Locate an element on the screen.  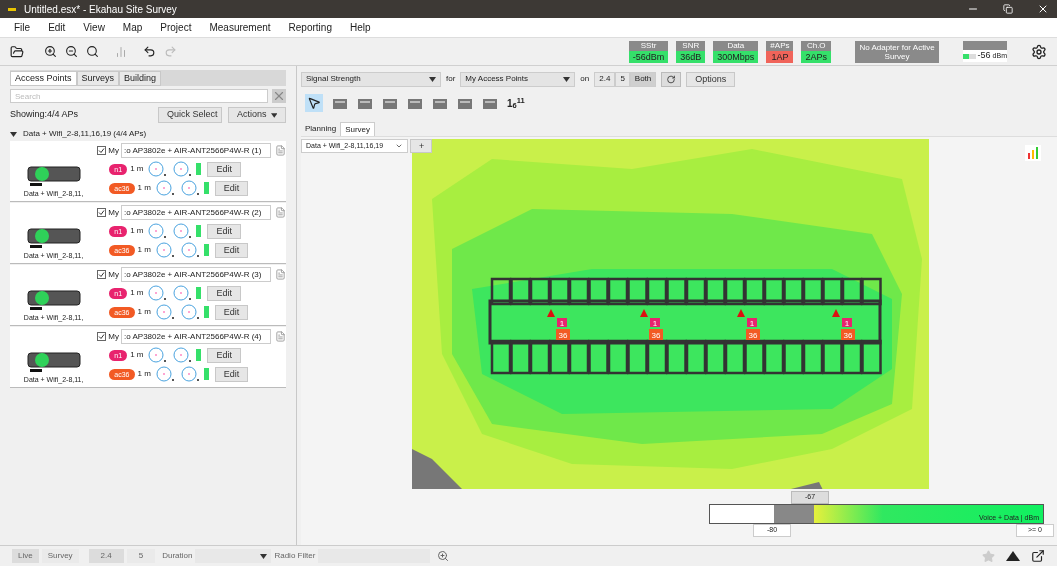
zoom-out-icon is located at coordinates (71, 51).